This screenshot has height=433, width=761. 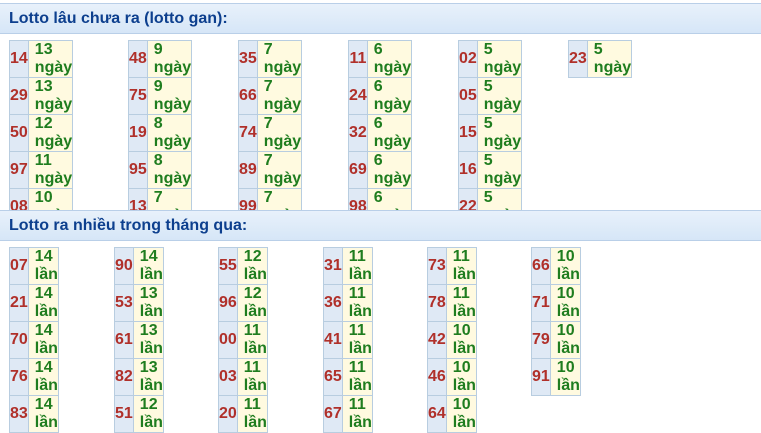 I want to click on table-row: 42 10 lần, so click(x=452, y=340).